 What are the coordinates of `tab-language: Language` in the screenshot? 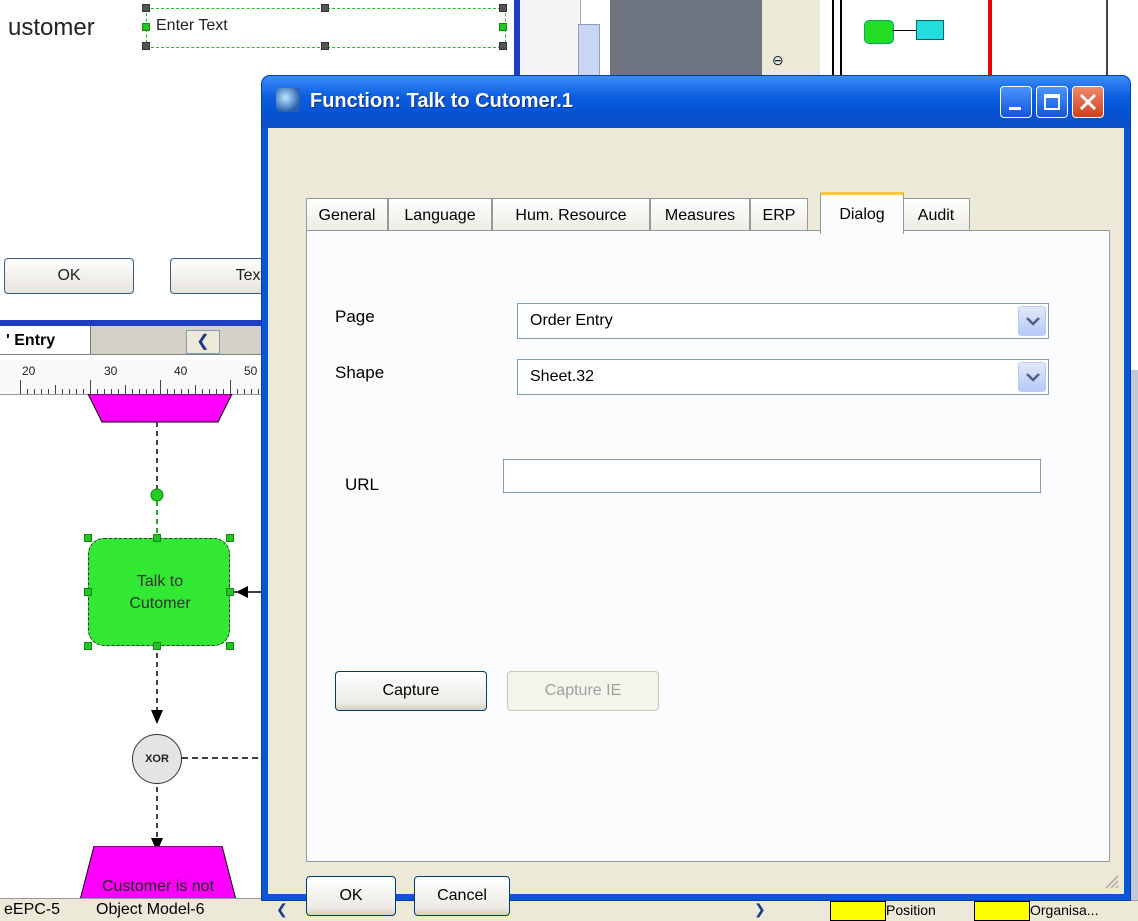 It's located at (440, 215).